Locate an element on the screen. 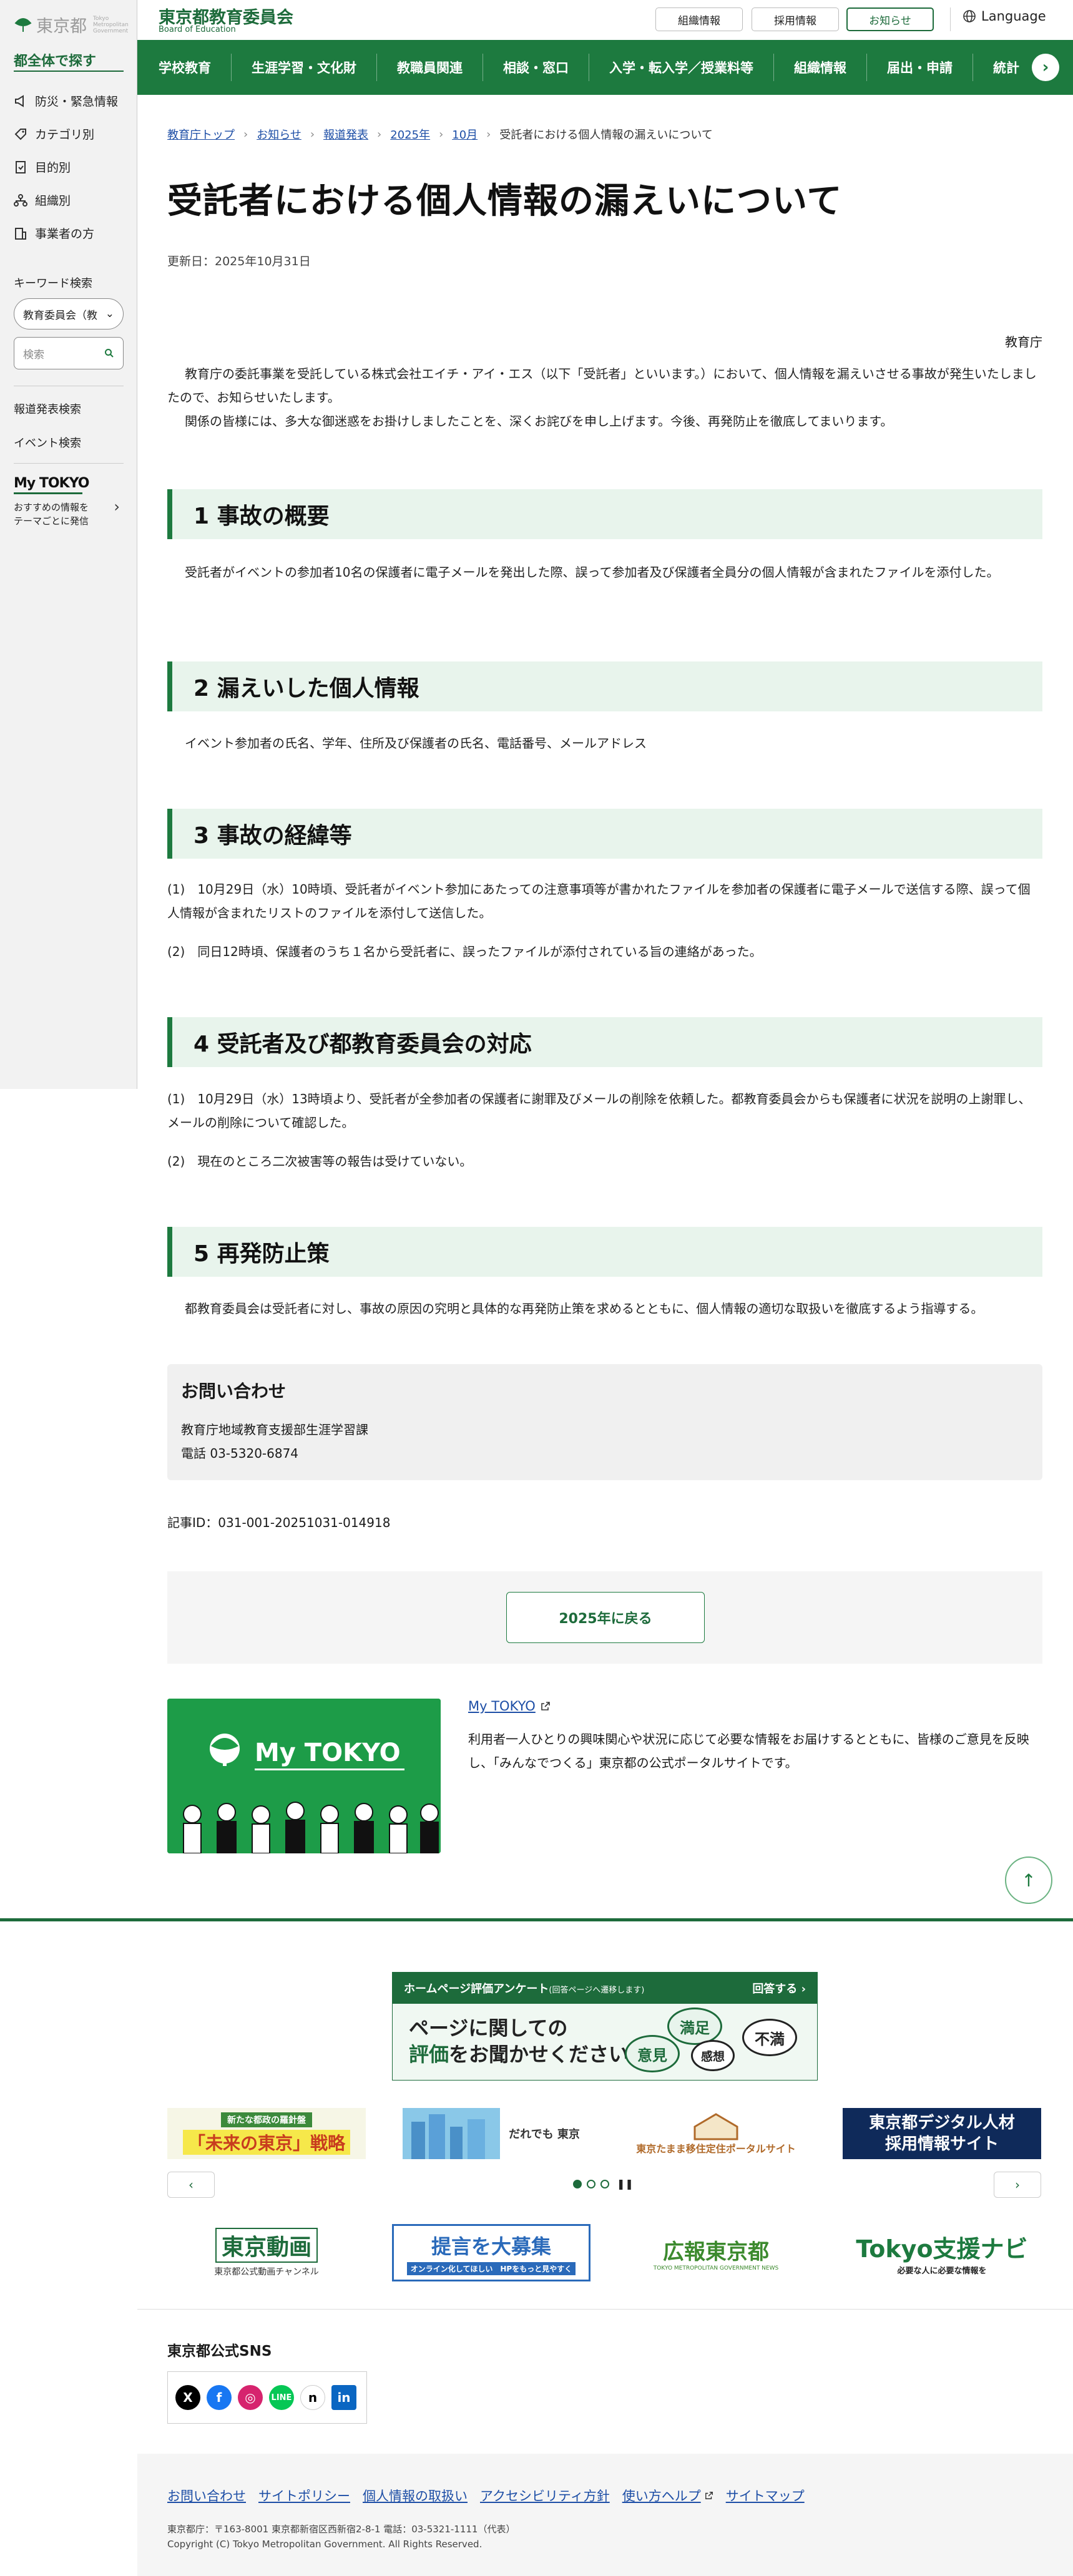 The image size is (1073, 2576). pause-icon: ❚❚ is located at coordinates (626, 2184).